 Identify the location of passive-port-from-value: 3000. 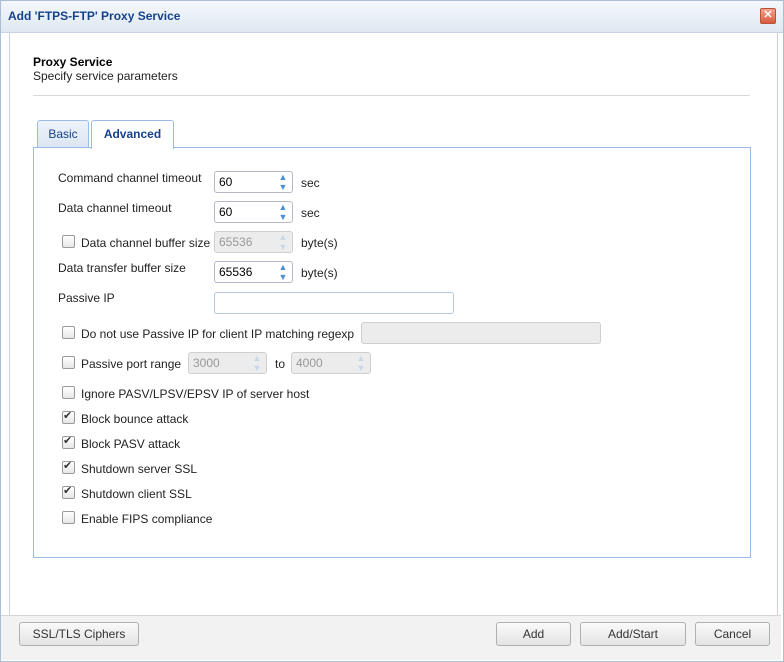
(206, 363).